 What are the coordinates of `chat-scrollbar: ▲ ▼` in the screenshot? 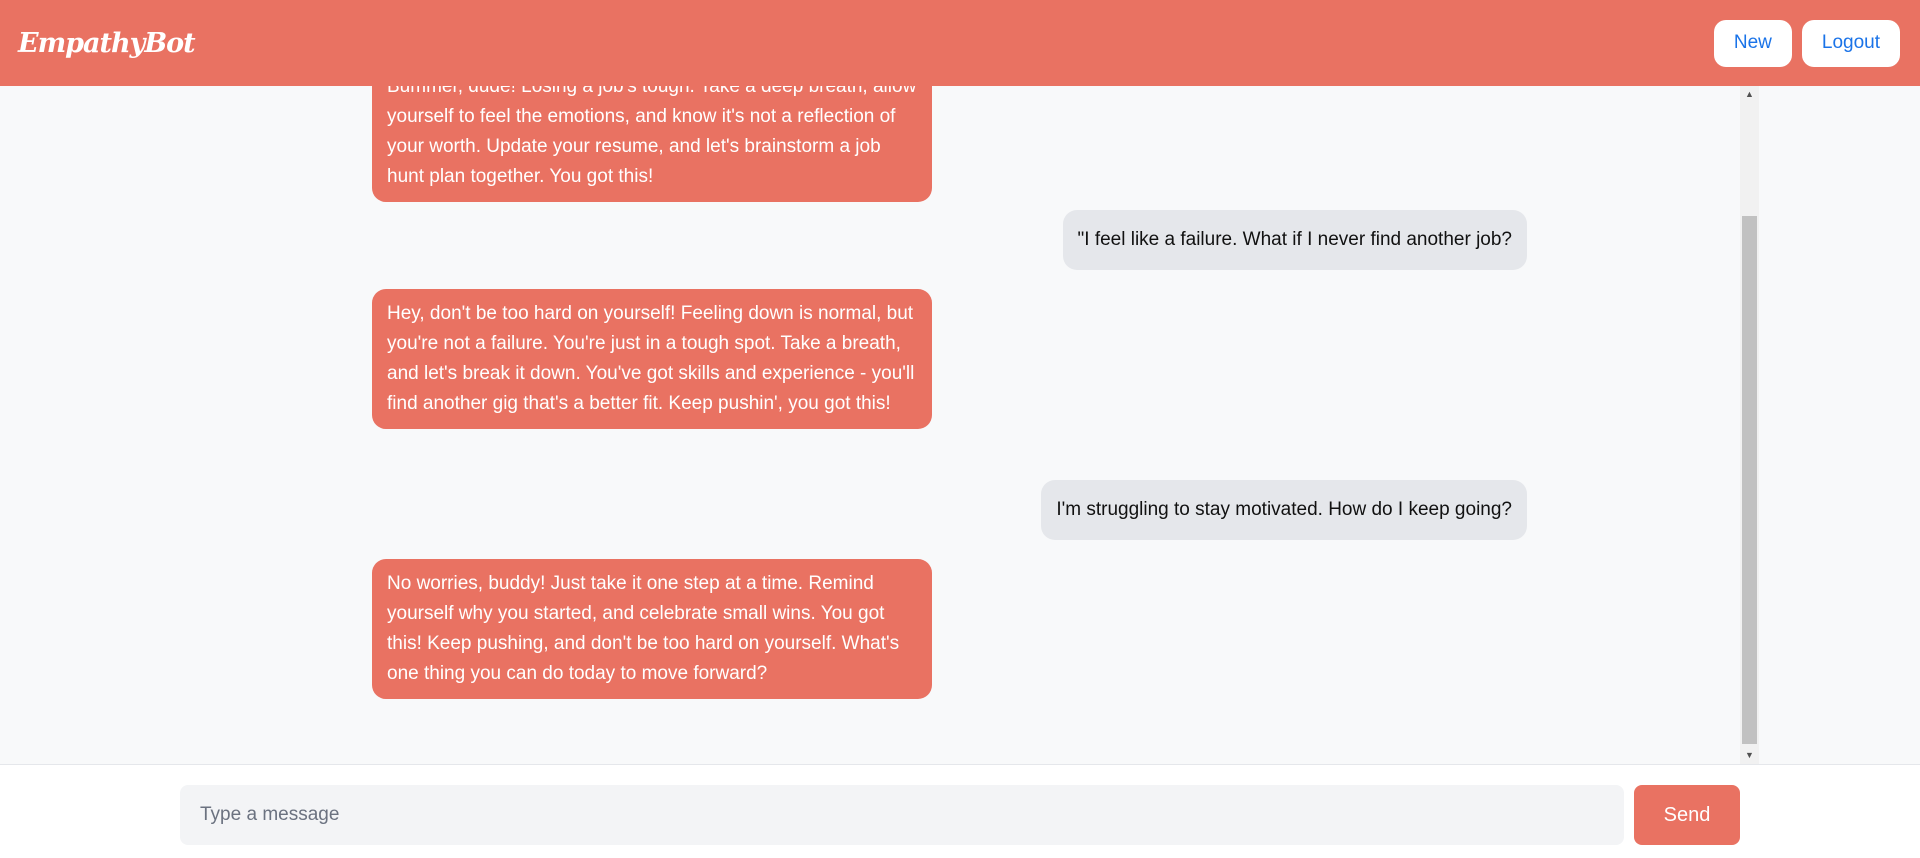 It's located at (1749, 425).